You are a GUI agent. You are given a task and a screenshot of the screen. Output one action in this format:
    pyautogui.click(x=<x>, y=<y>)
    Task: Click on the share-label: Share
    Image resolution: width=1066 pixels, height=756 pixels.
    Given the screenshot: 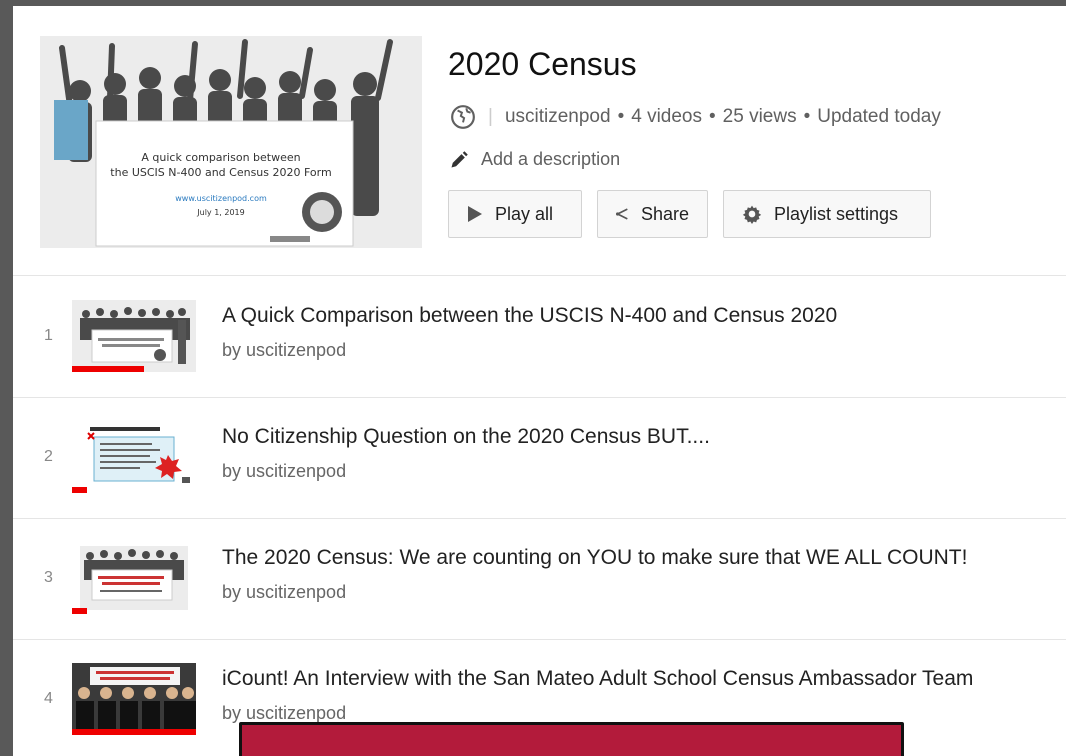 What is the action you would take?
    pyautogui.click(x=664, y=213)
    